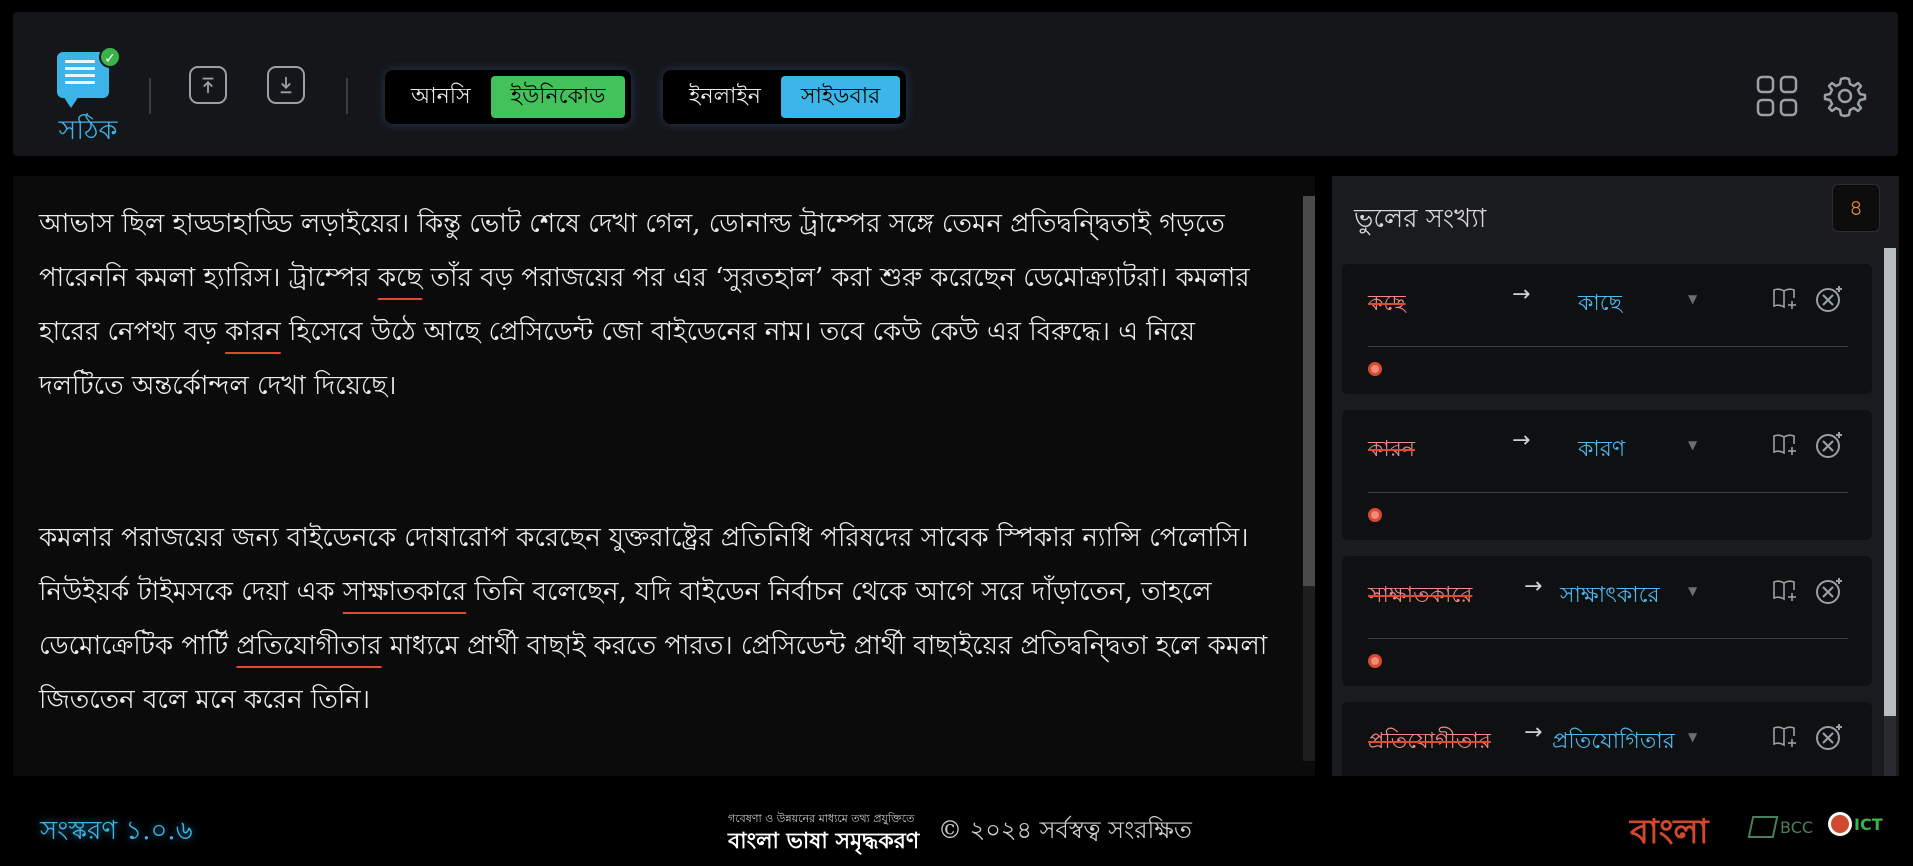 This screenshot has width=1913, height=866. What do you see at coordinates (441, 97) in the screenshot?
I see `ansi-option: আনসি` at bounding box center [441, 97].